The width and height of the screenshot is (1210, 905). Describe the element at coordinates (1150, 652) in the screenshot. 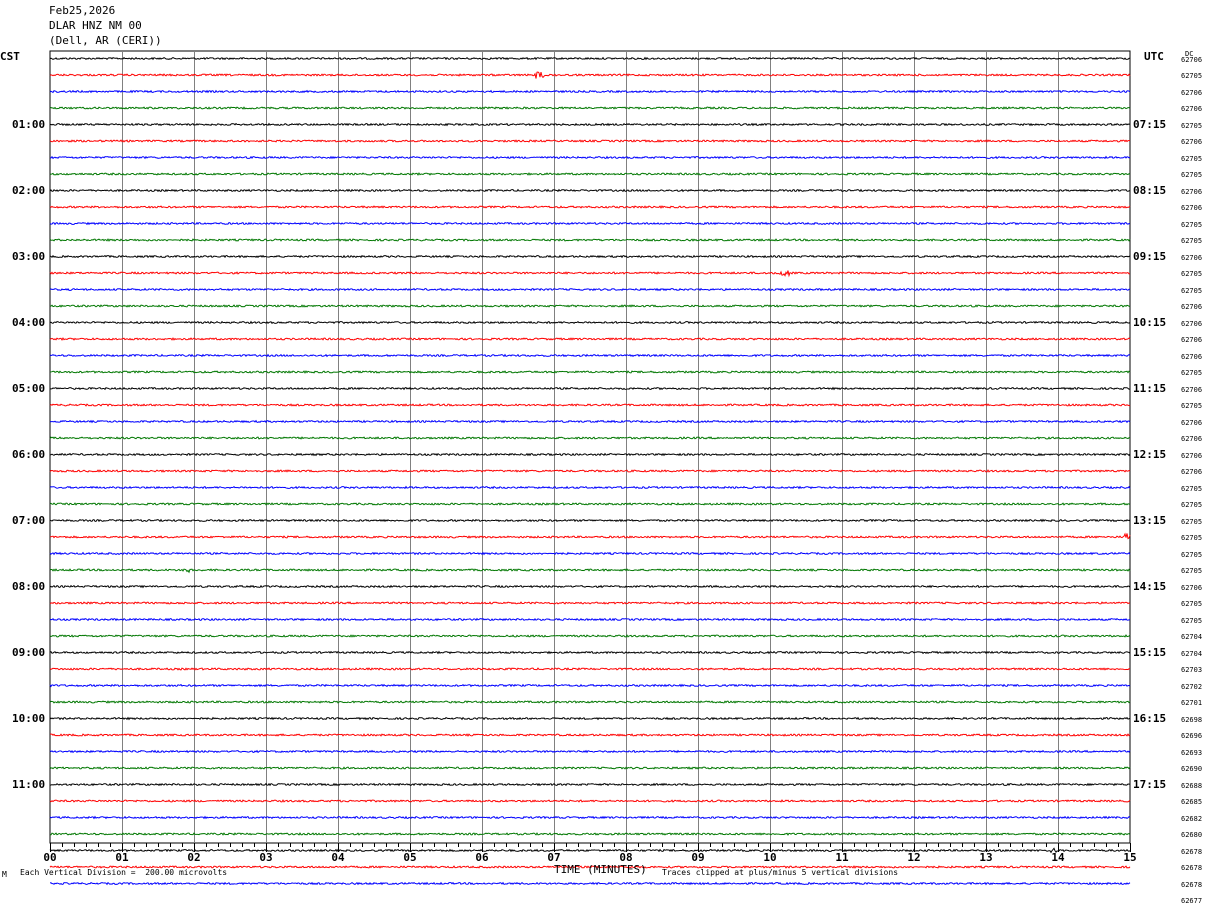

I see `right-hour-label: 15:15` at that location.